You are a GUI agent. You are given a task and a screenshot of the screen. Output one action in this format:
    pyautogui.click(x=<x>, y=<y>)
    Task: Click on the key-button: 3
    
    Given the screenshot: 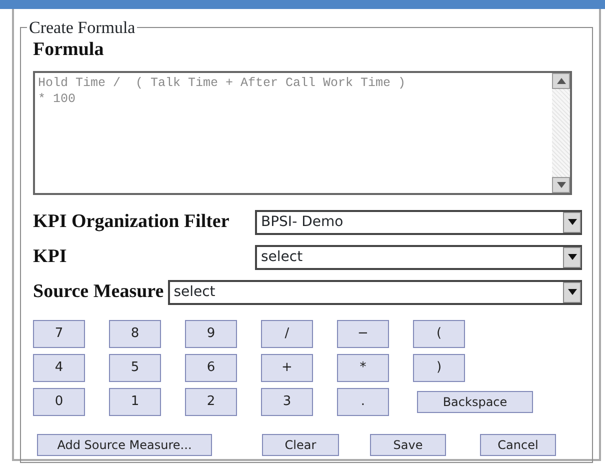 What is the action you would take?
    pyautogui.click(x=287, y=402)
    